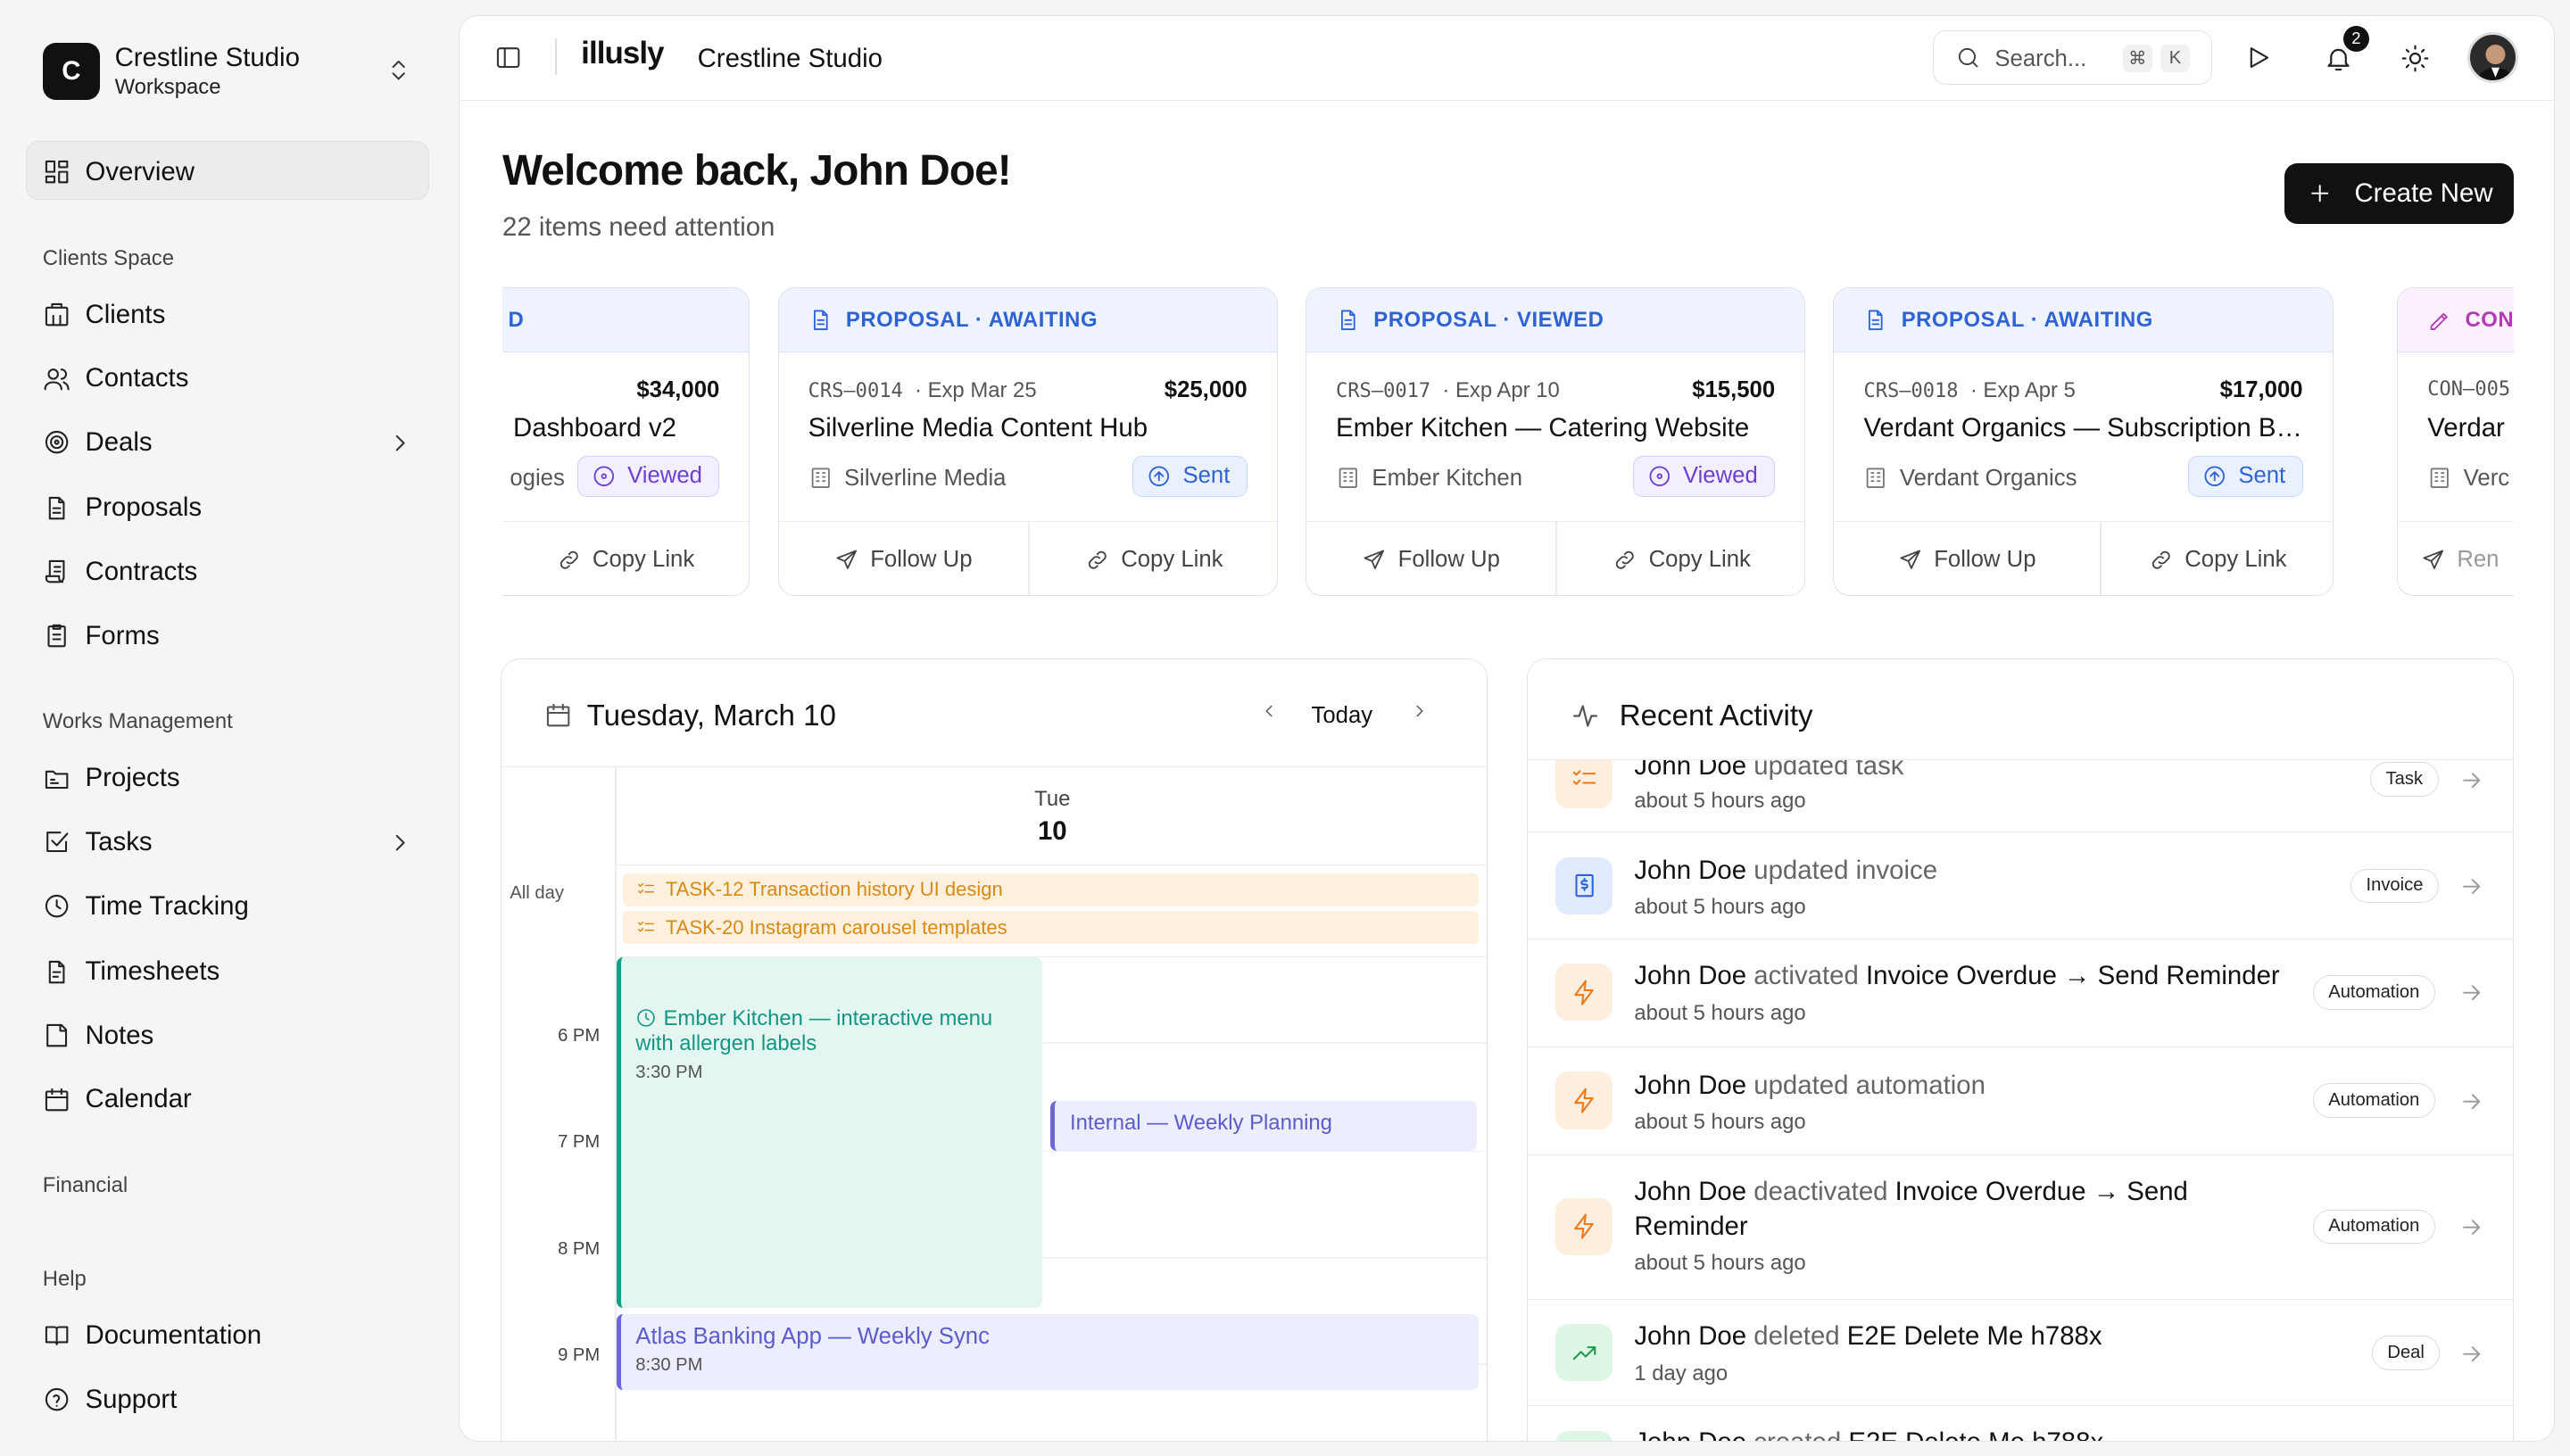  What do you see at coordinates (2021, 1424) in the screenshot?
I see `activity-item: John Doe created E2E Delete Me h788x` at bounding box center [2021, 1424].